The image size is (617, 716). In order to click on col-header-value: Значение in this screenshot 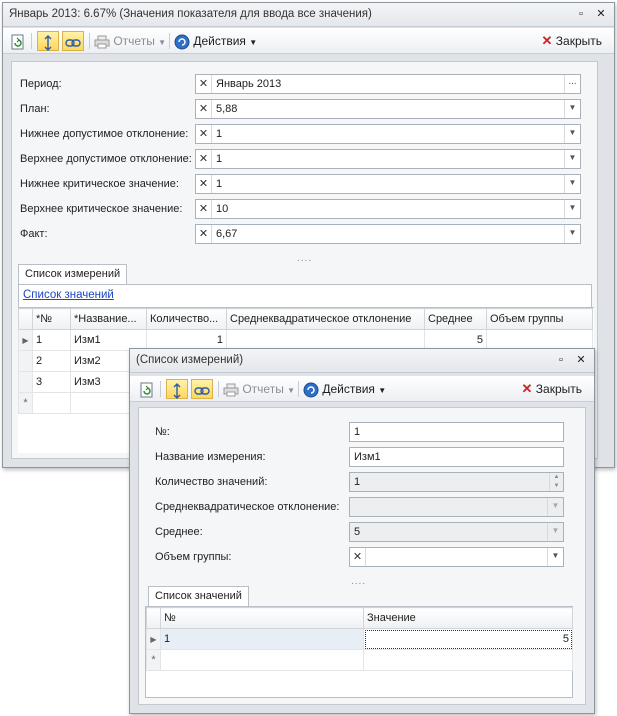, I will do `click(468, 618)`.